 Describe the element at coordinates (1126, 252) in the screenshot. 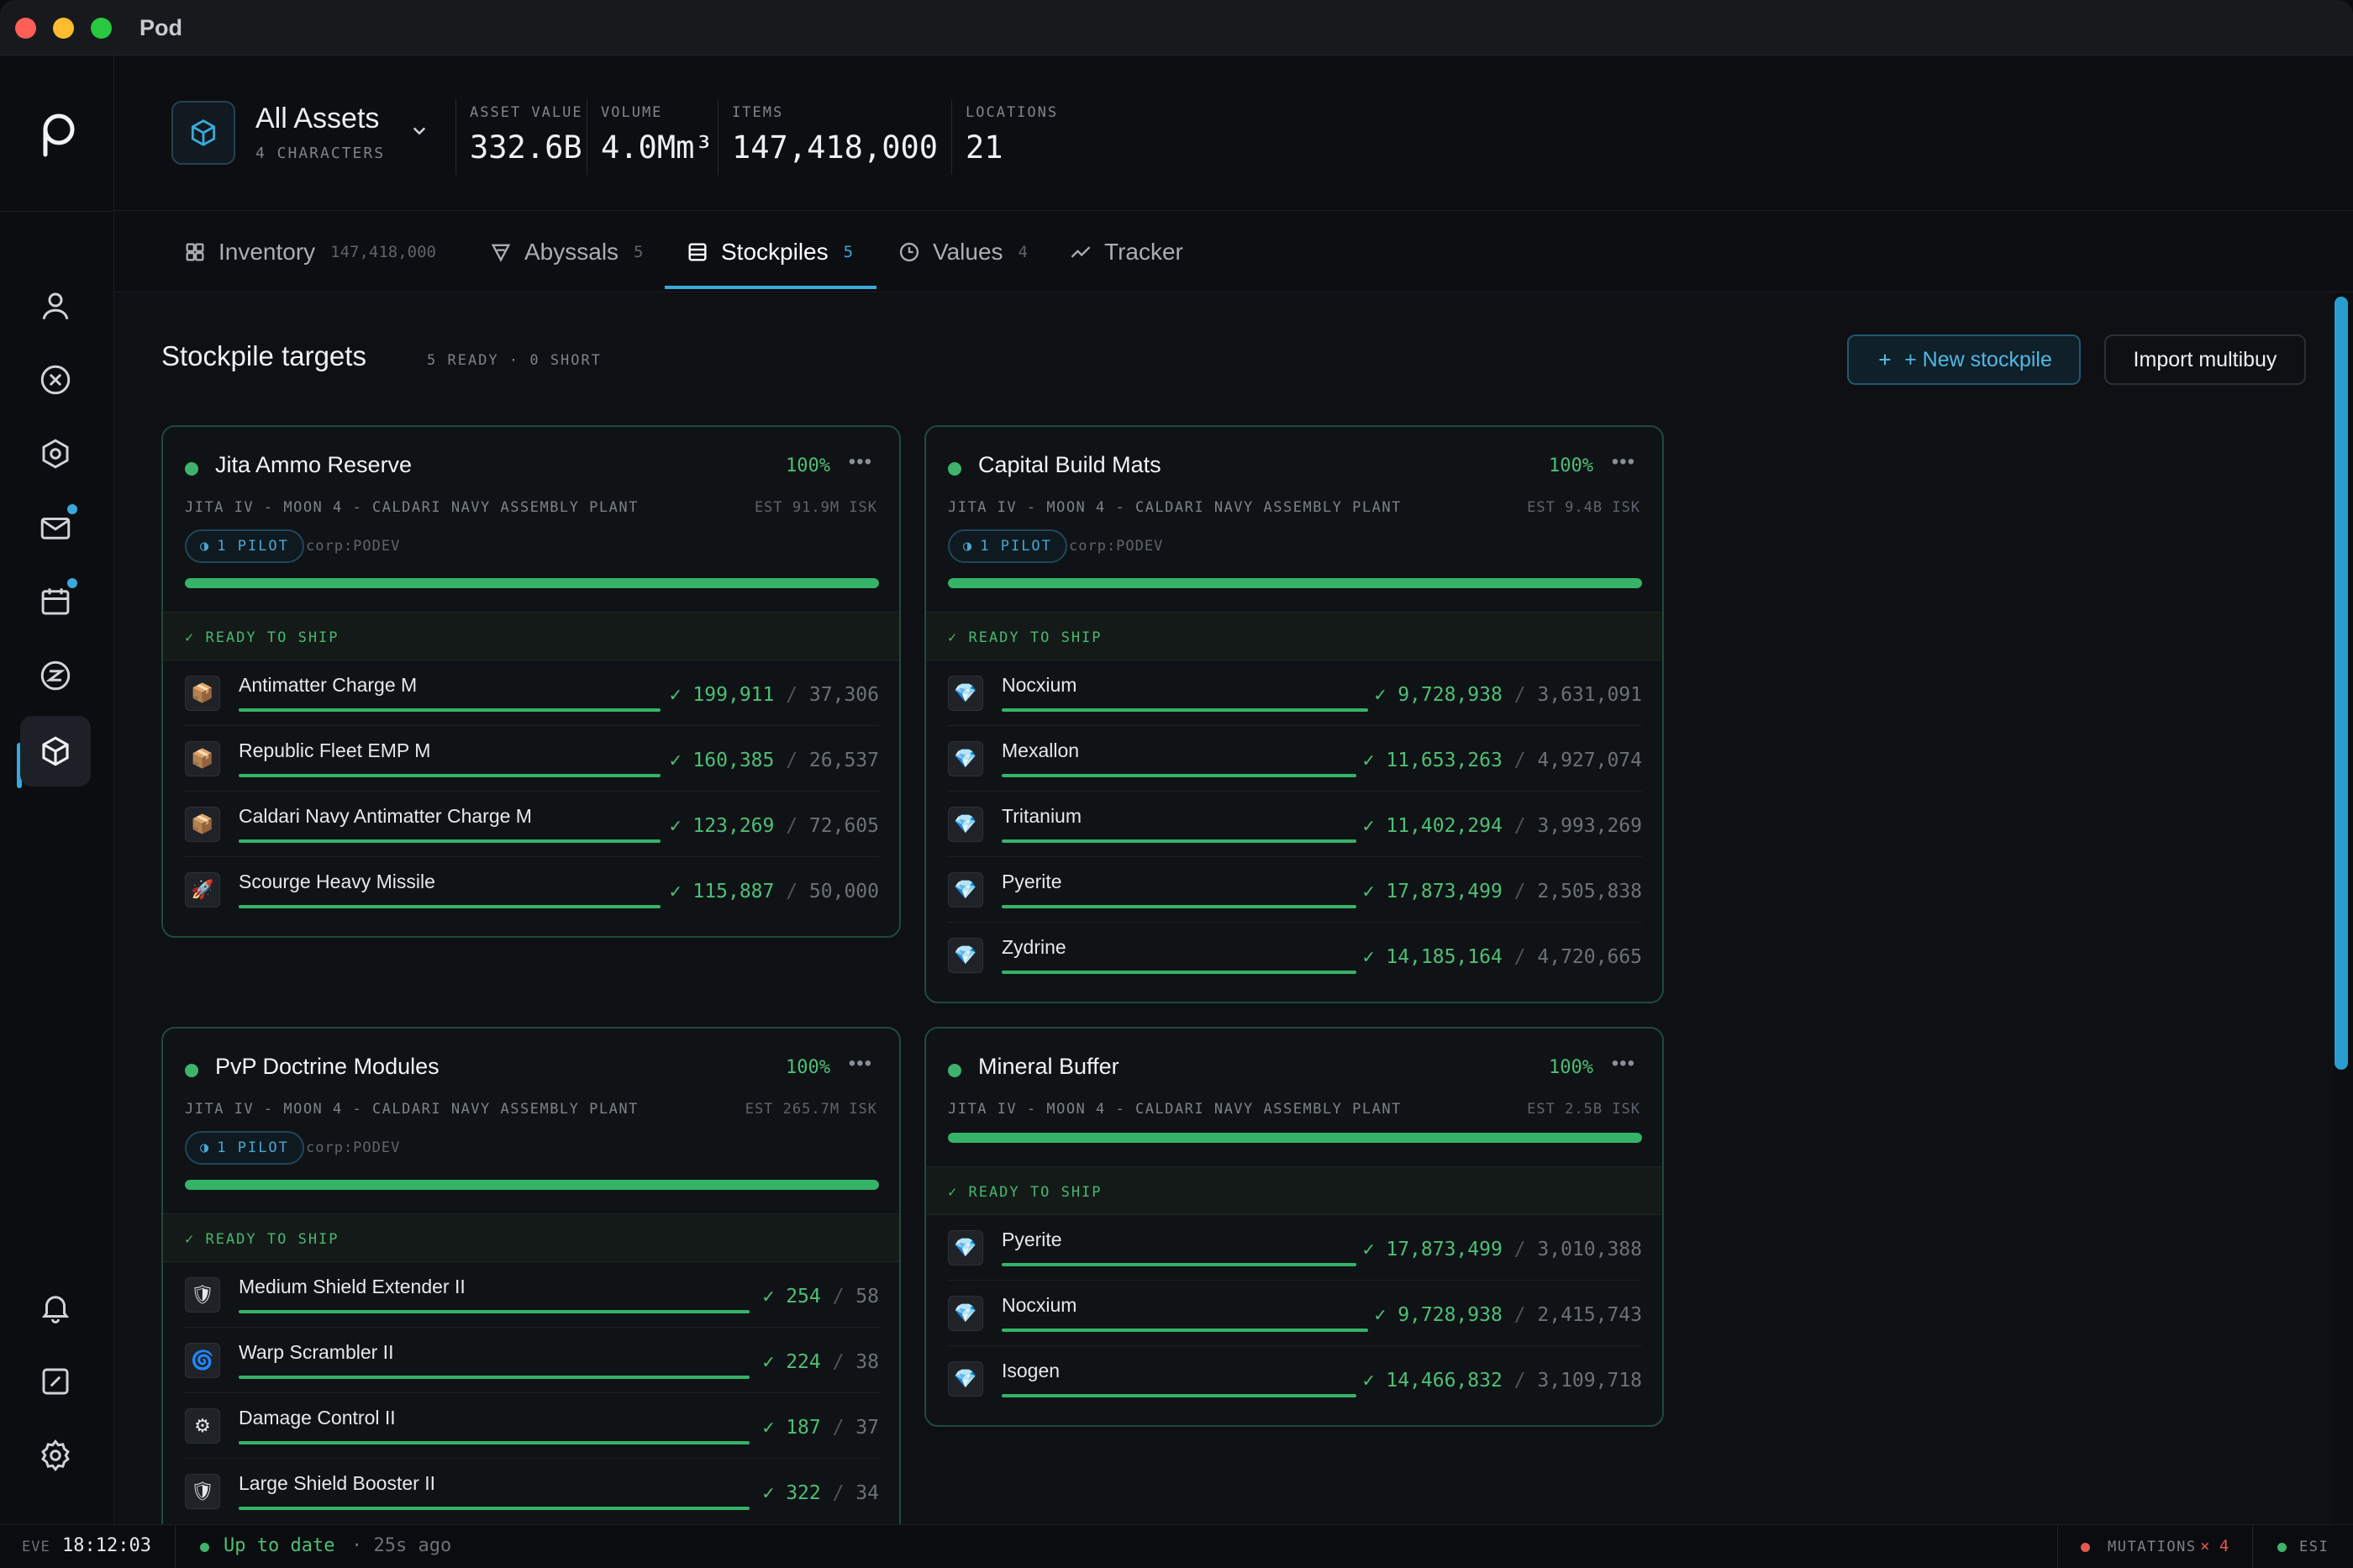

I see `tab-tracker: Tracker` at that location.